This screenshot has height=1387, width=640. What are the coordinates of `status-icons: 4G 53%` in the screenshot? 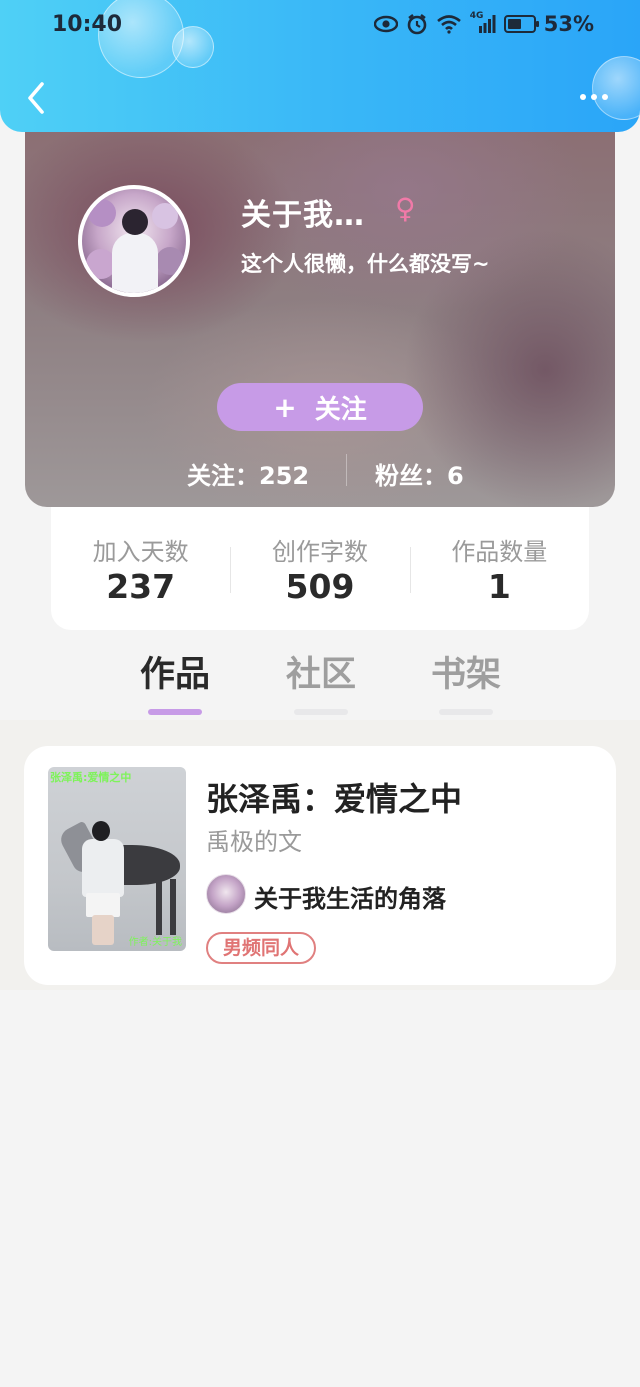 It's located at (483, 23).